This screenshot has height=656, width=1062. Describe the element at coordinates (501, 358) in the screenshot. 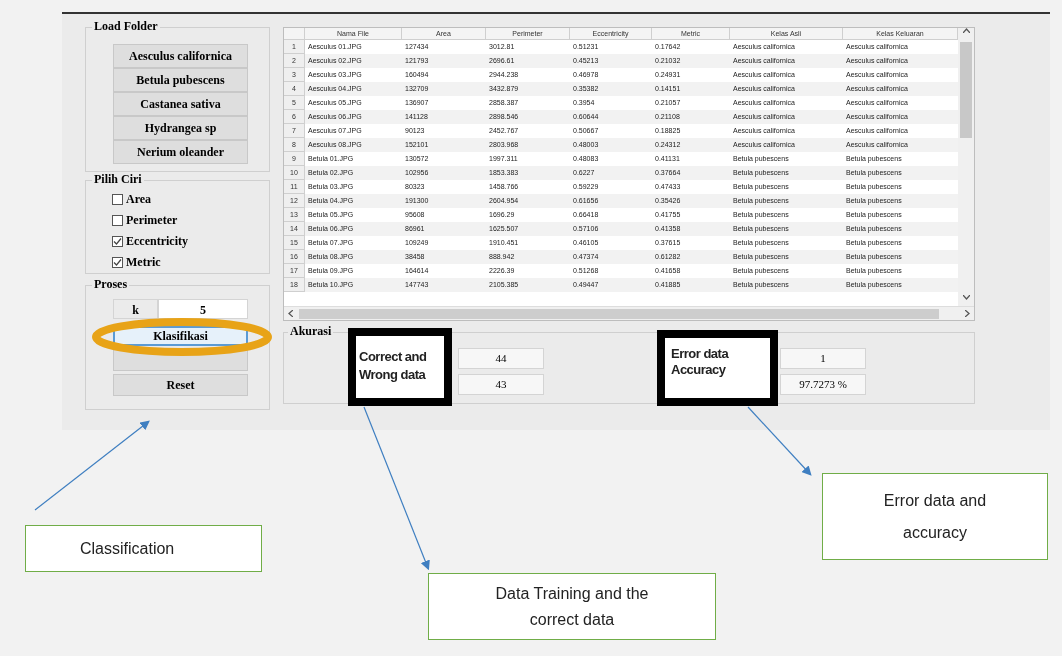

I see `output-field: 44` at that location.